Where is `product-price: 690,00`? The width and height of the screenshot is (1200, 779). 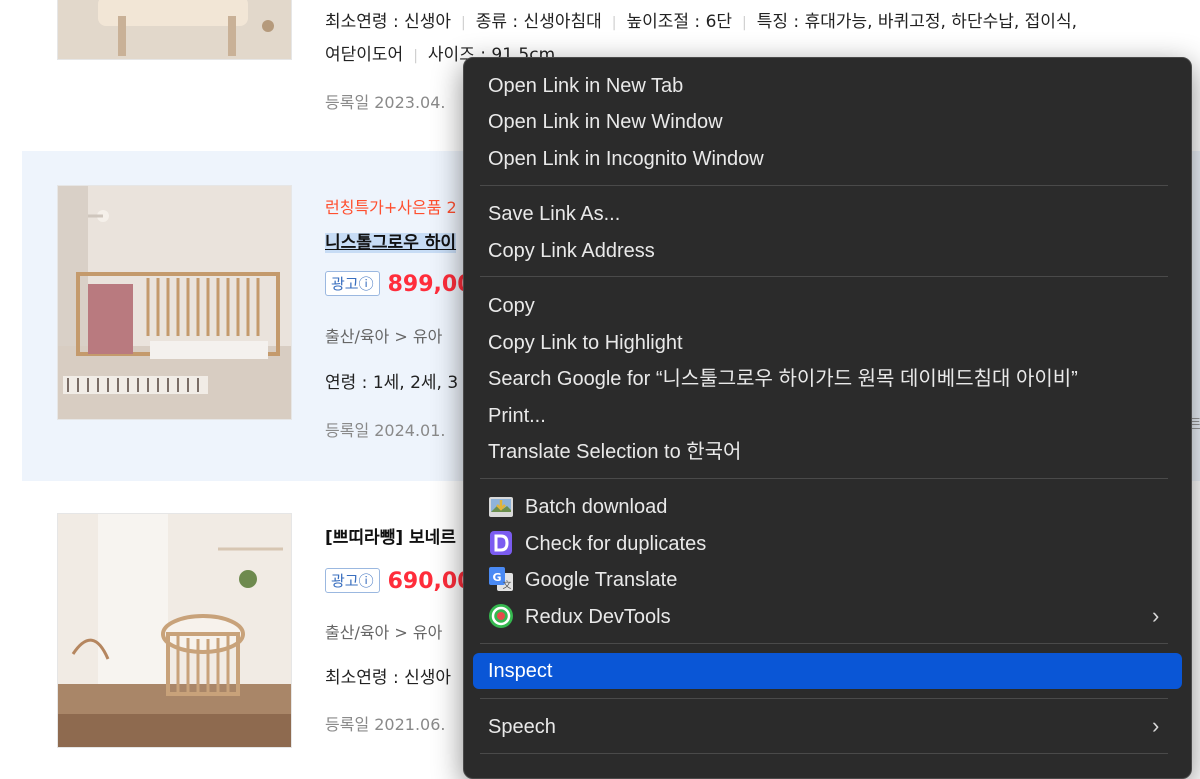
product-price: 690,00 is located at coordinates (430, 581).